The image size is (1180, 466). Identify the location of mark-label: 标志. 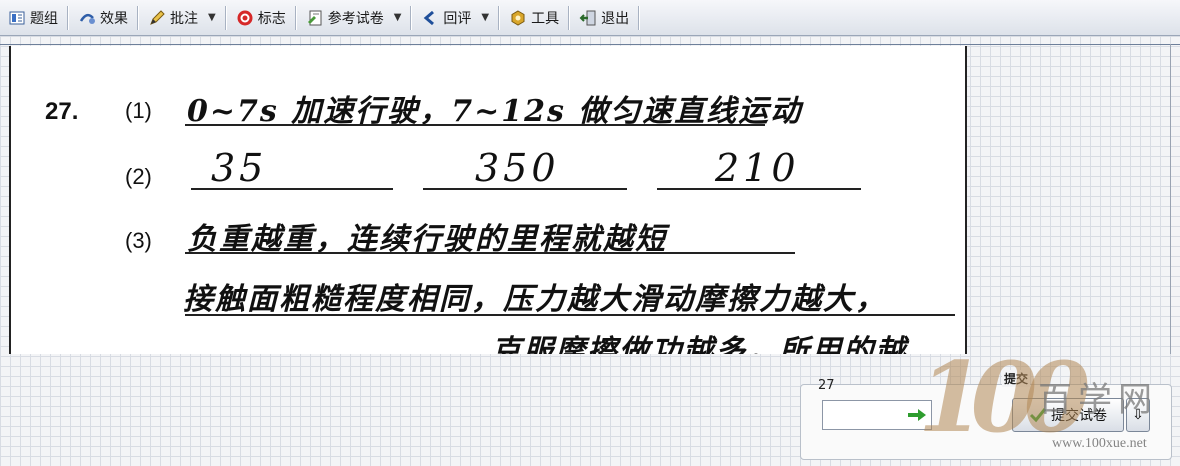
(271, 18).